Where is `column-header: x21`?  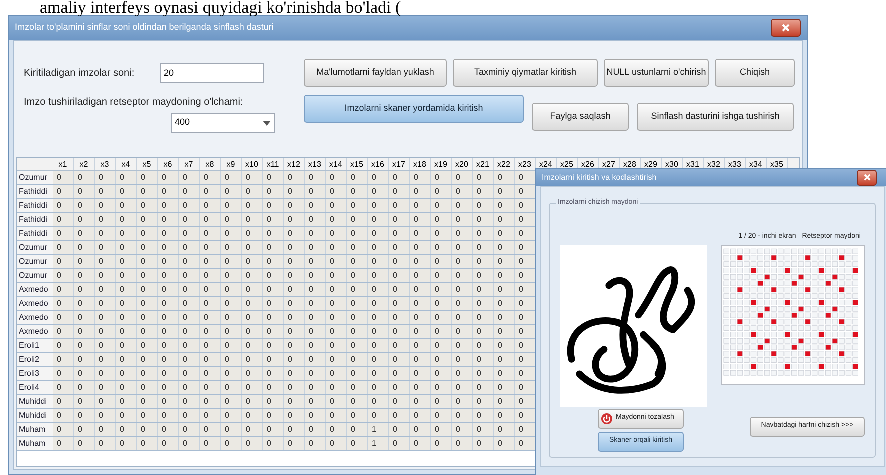 column-header: x21 is located at coordinates (483, 164).